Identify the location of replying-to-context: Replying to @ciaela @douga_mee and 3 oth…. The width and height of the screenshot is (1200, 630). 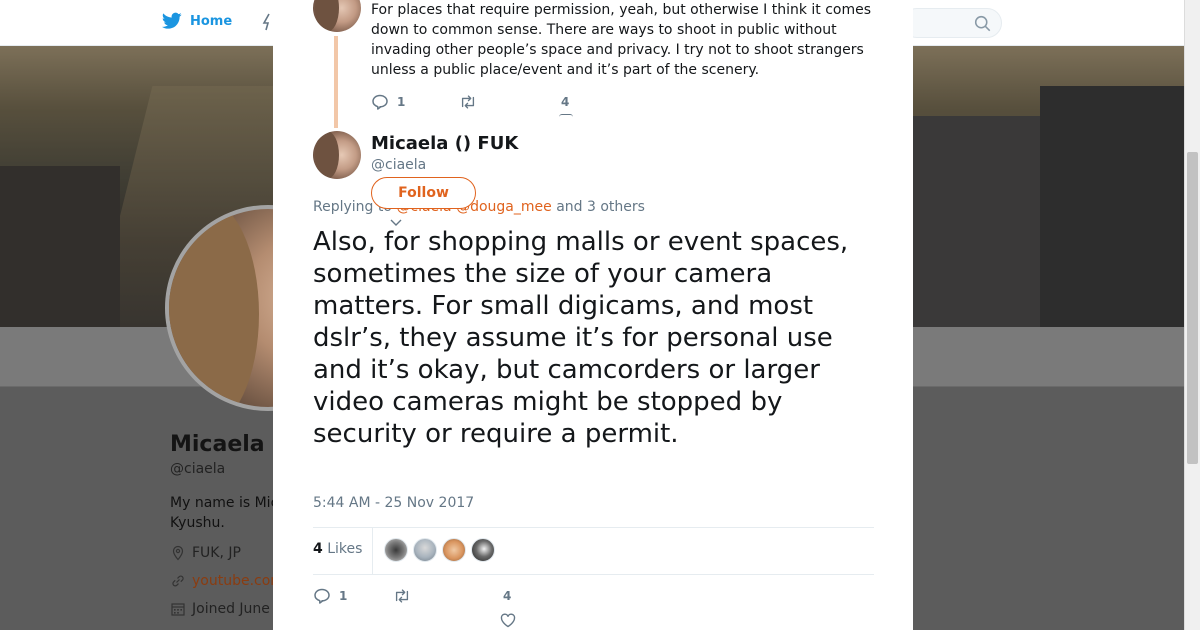
(479, 207).